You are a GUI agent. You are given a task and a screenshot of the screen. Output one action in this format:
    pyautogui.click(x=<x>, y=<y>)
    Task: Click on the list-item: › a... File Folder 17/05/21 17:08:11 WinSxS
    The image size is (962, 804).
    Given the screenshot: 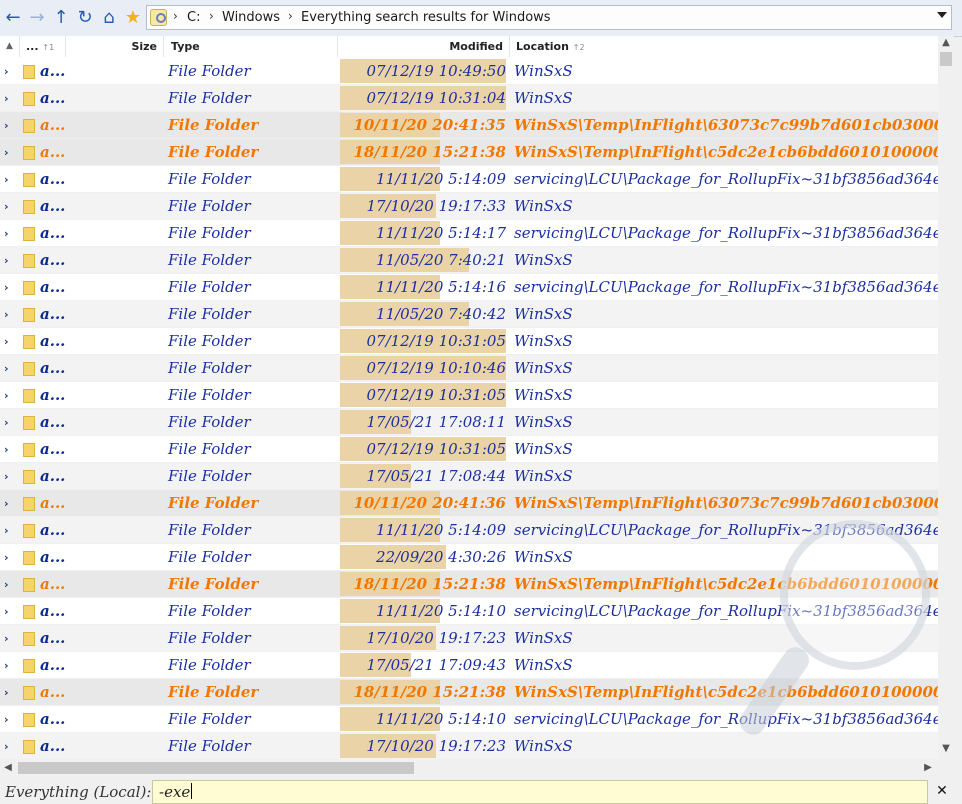 What is the action you would take?
    pyautogui.click(x=469, y=422)
    